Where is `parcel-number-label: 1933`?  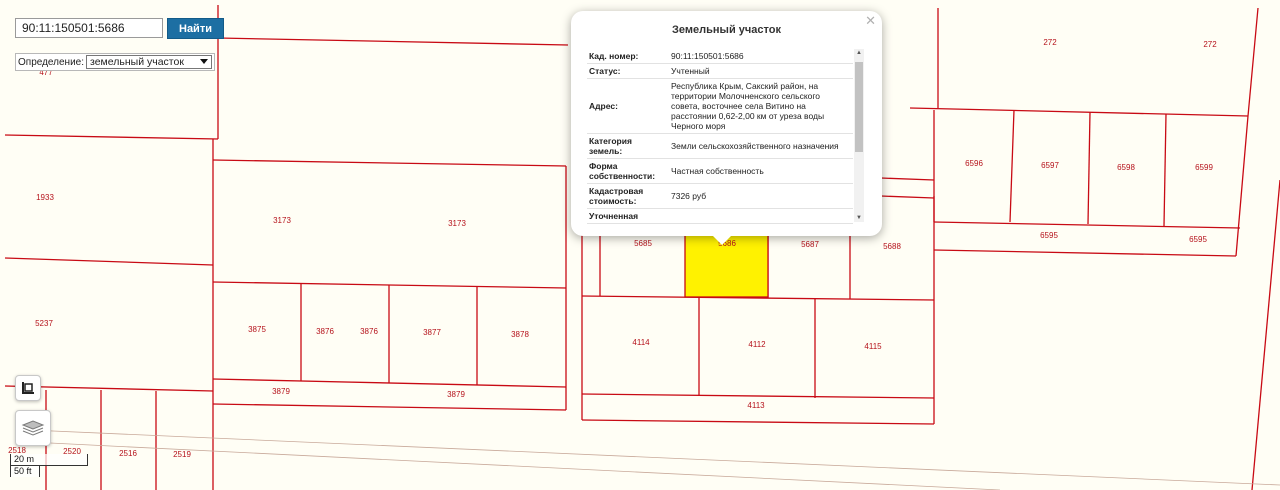 parcel-number-label: 1933 is located at coordinates (45, 197).